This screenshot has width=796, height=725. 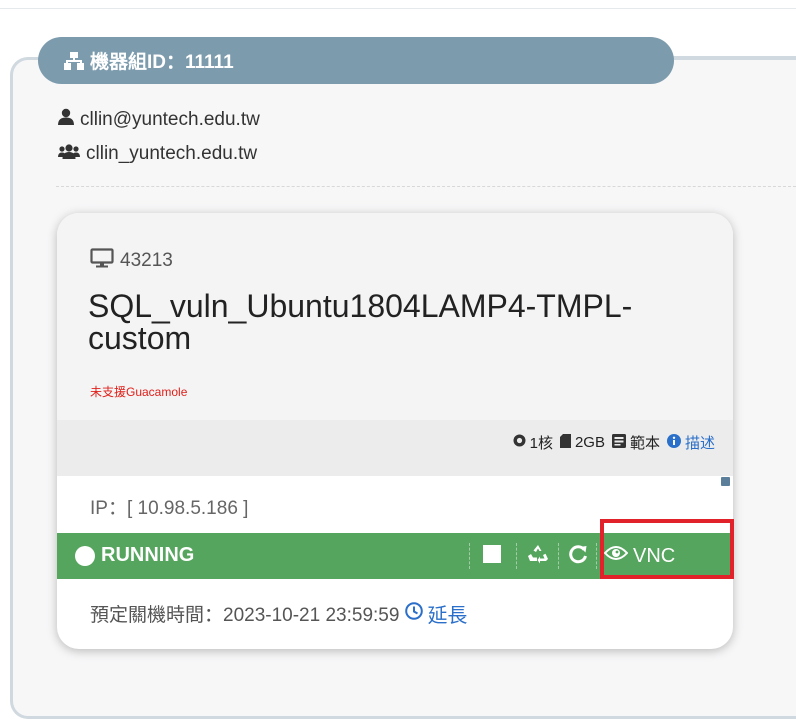 What do you see at coordinates (245, 615) in the screenshot?
I see `shutdown-time: 預定關機時間：2023-10-21 23:59:59` at bounding box center [245, 615].